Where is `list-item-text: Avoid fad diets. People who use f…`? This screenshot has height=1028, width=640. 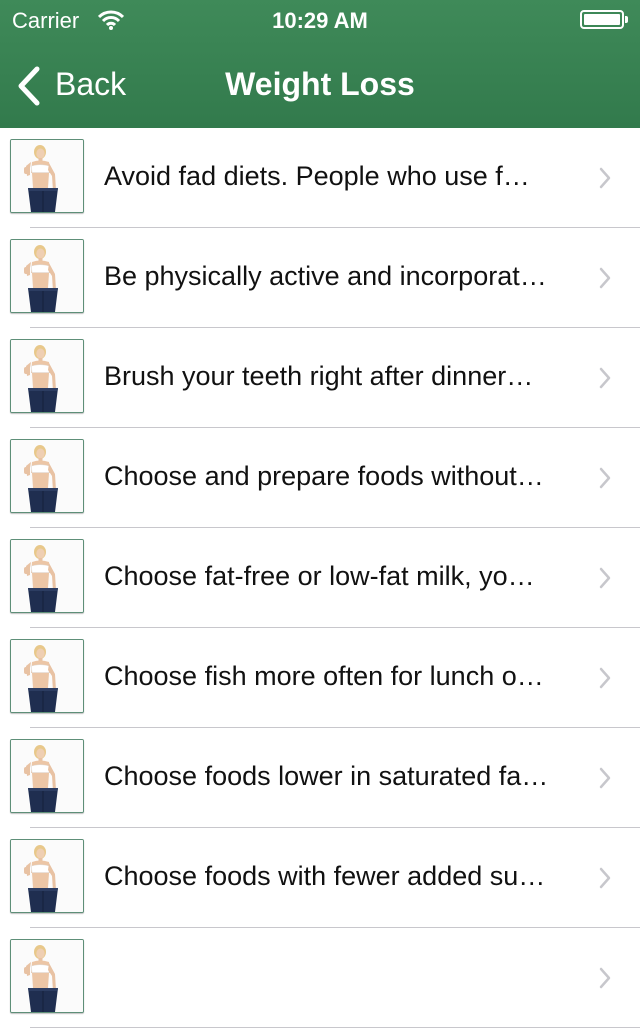
list-item-text: Avoid fad diets. People who use f… is located at coordinates (317, 176).